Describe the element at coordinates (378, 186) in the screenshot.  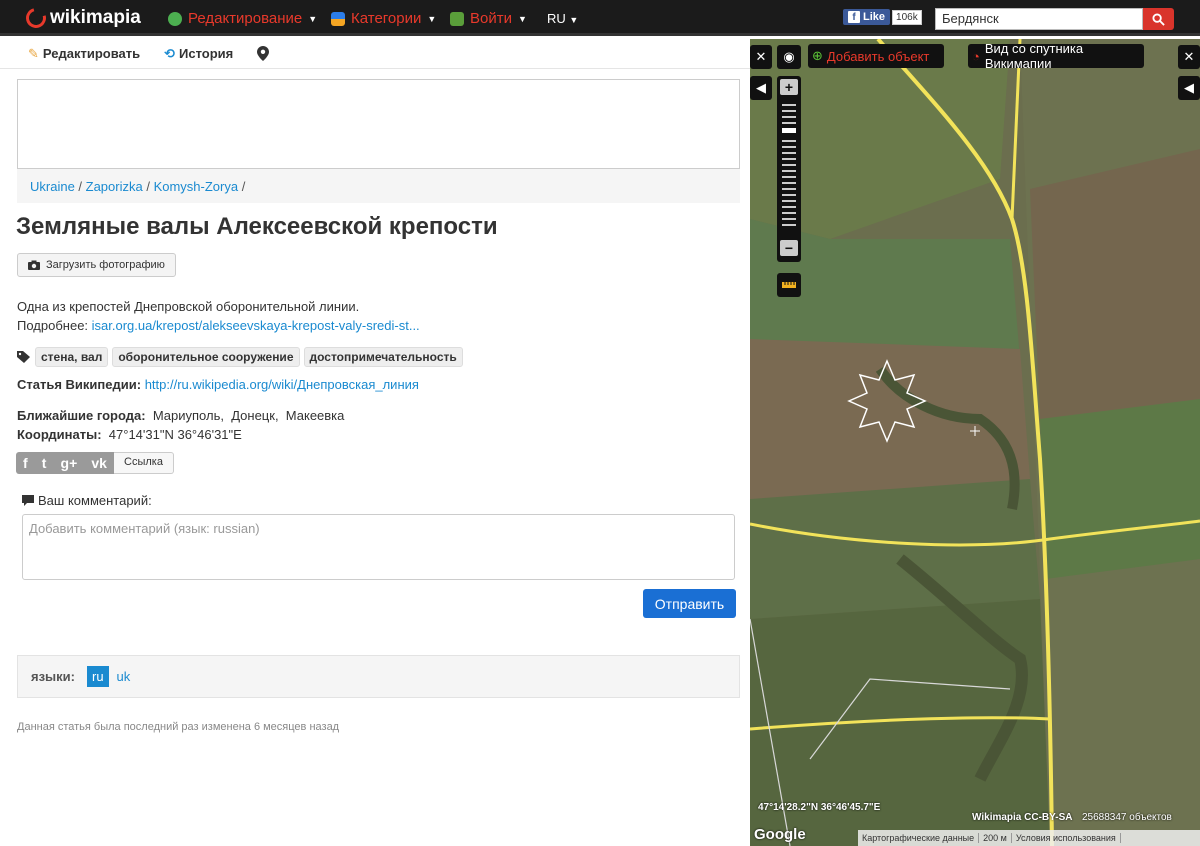
I see `breadcrumb: Ukraine / Zaporizka / Komysh-Zorya /` at that location.